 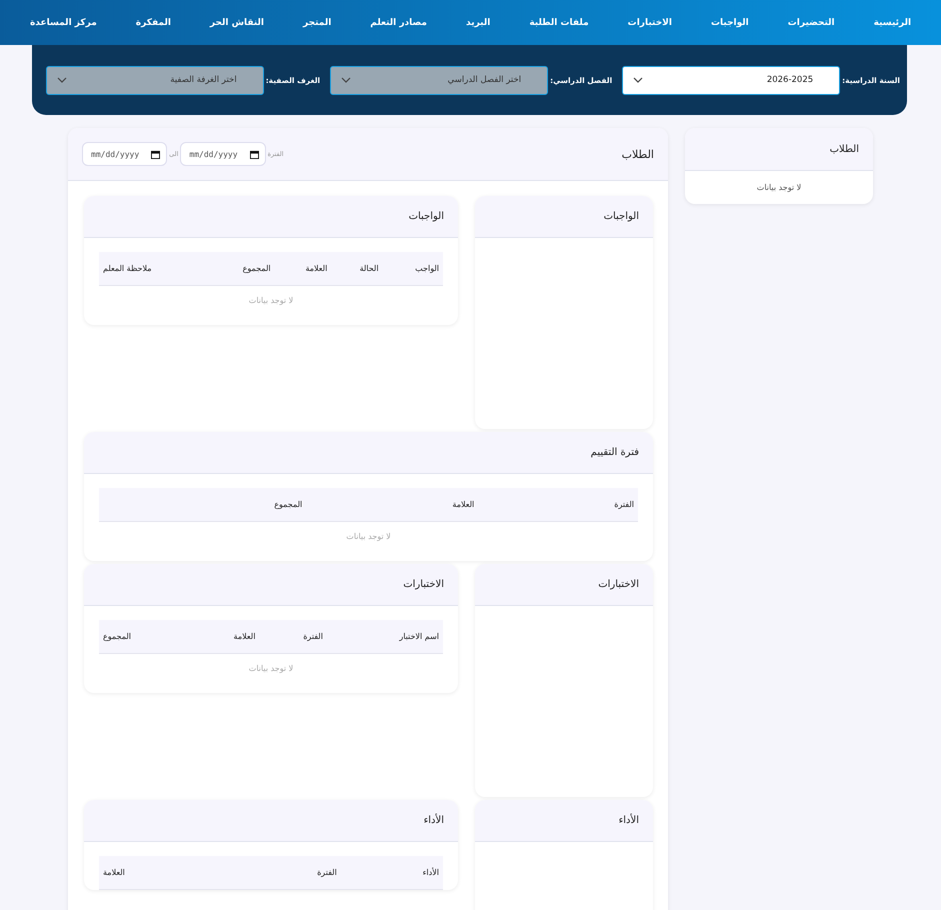 What do you see at coordinates (731, 80) in the screenshot?
I see `select-field: 2026-2025` at bounding box center [731, 80].